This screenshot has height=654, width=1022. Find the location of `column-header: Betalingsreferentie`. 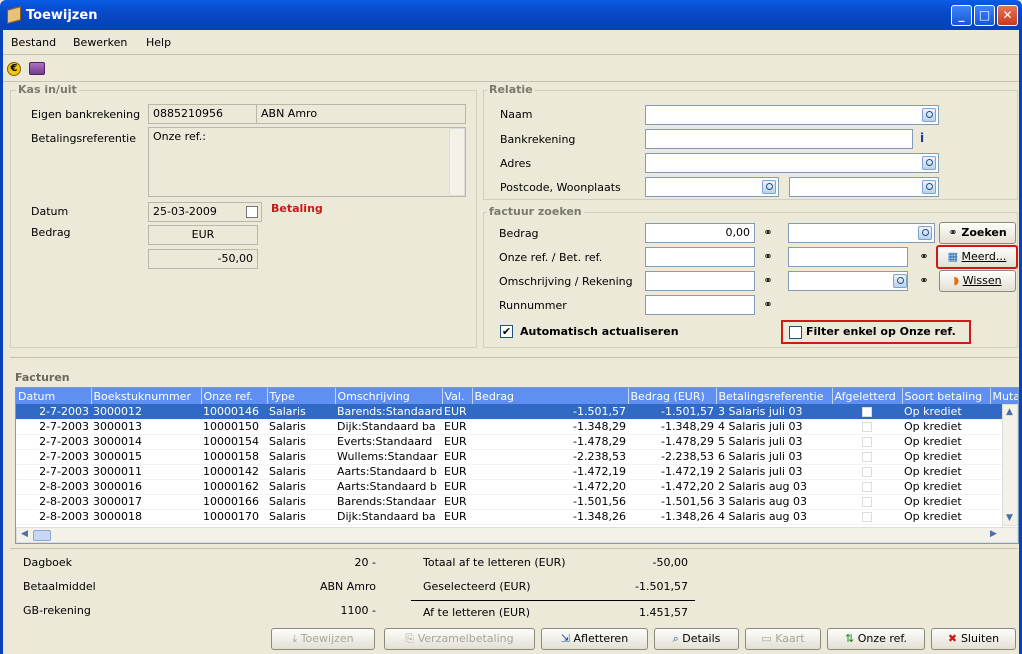

column-header: Betalingsreferentie is located at coordinates (774, 396).